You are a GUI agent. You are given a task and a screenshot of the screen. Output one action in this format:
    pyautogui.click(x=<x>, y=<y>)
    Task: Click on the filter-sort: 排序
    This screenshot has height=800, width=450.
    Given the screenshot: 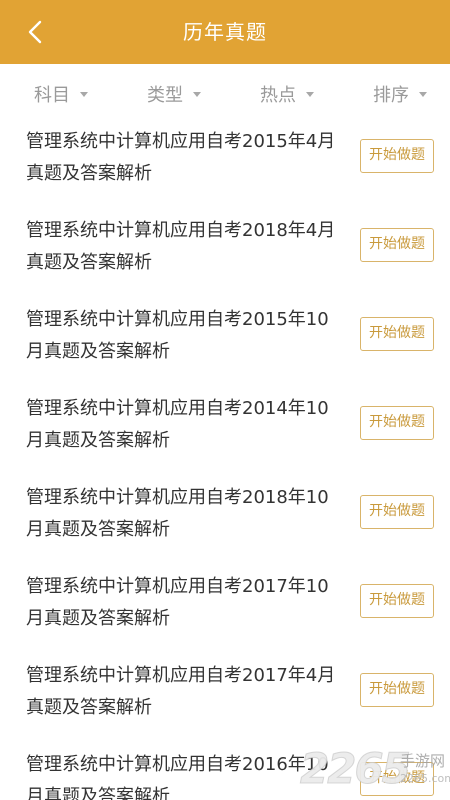 What is the action you would take?
    pyautogui.click(x=400, y=94)
    